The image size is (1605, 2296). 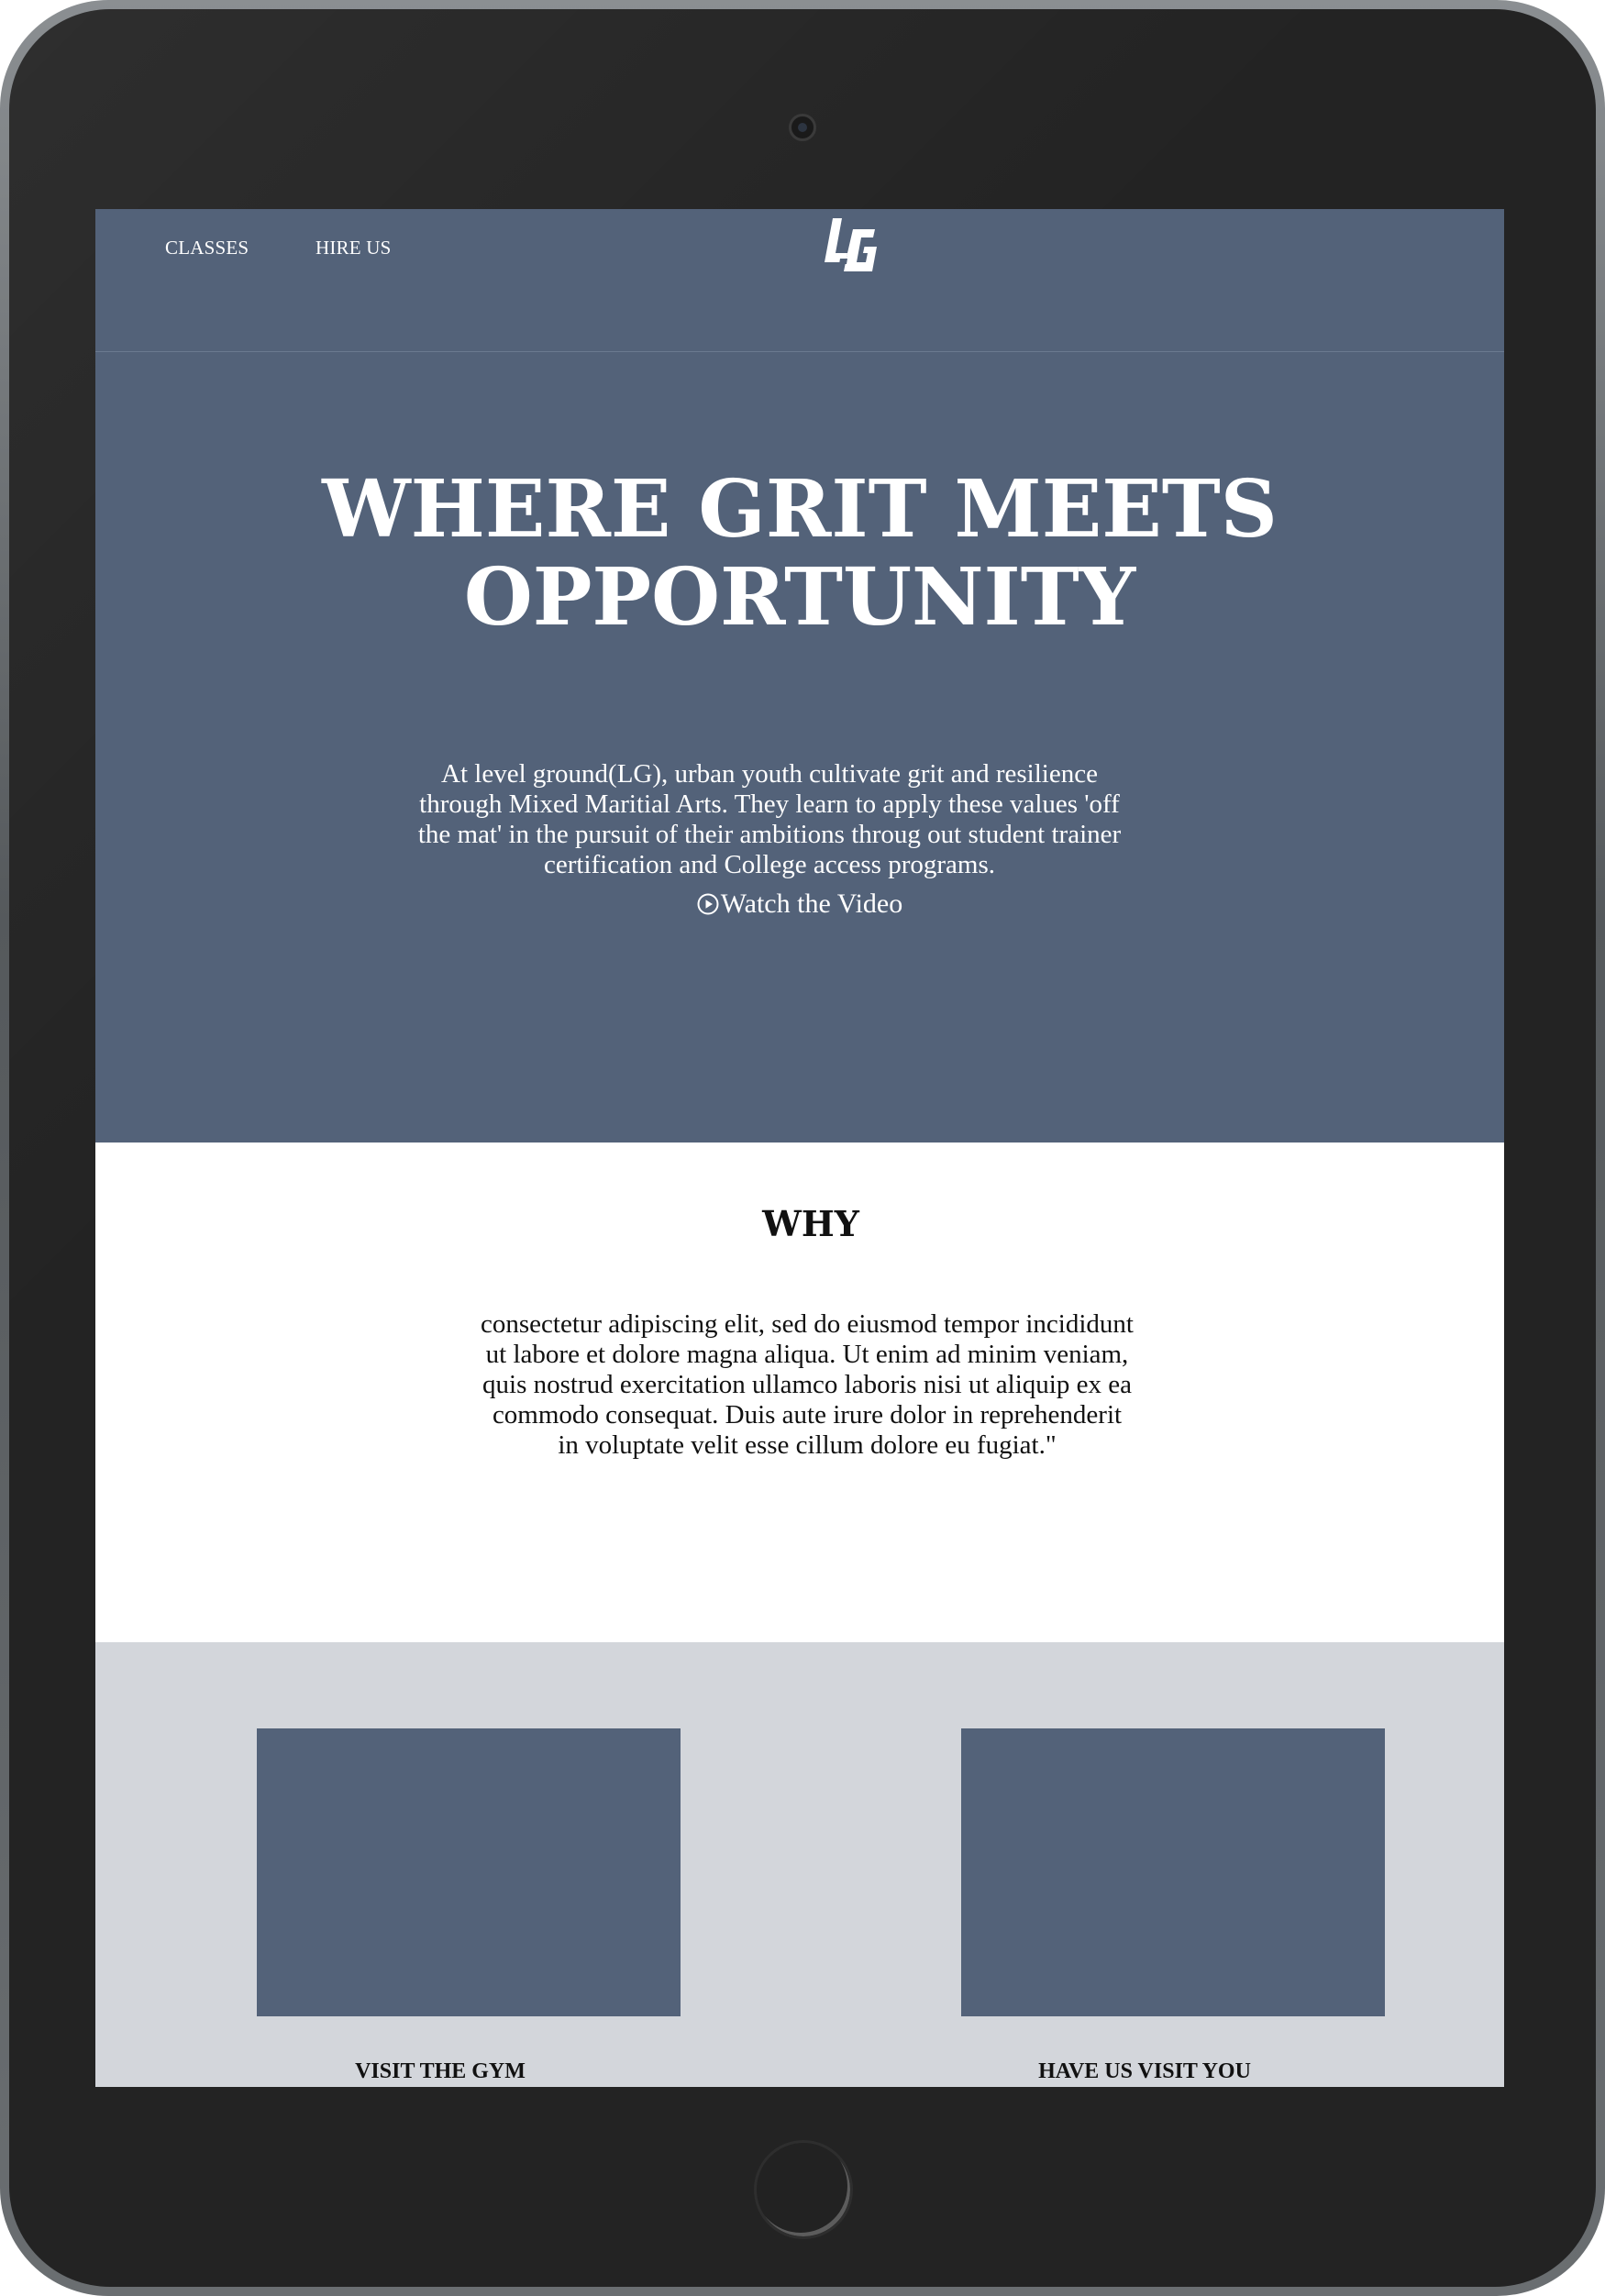 What do you see at coordinates (800, 509) in the screenshot?
I see `hero-title-line-1: WHERE GRIT MEETS` at bounding box center [800, 509].